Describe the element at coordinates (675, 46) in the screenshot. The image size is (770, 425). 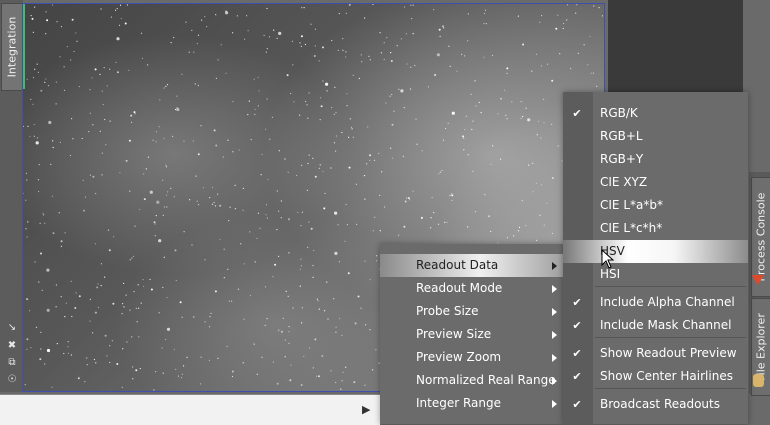
I see `dark-panel` at that location.